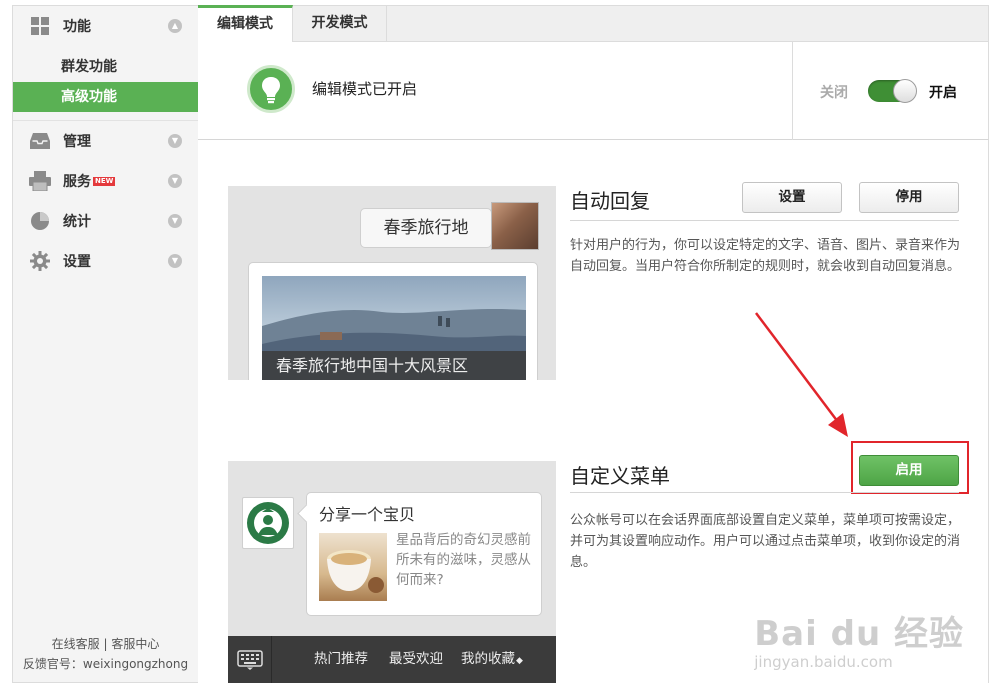  I want to click on mode-status-text: 编辑模式已开启, so click(365, 89).